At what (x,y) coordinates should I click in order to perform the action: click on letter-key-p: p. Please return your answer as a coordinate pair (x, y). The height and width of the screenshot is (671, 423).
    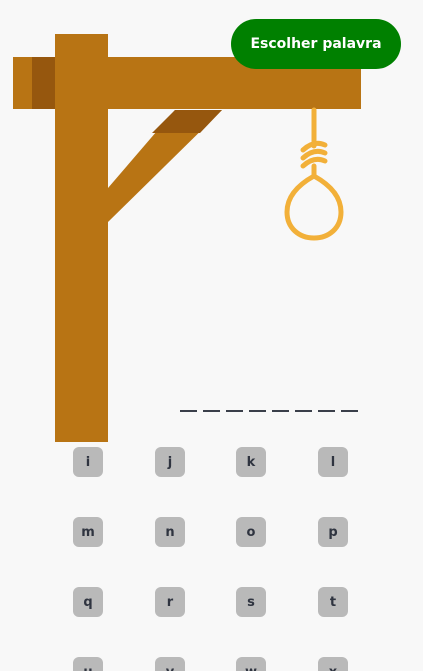
    Looking at the image, I should click on (333, 532).